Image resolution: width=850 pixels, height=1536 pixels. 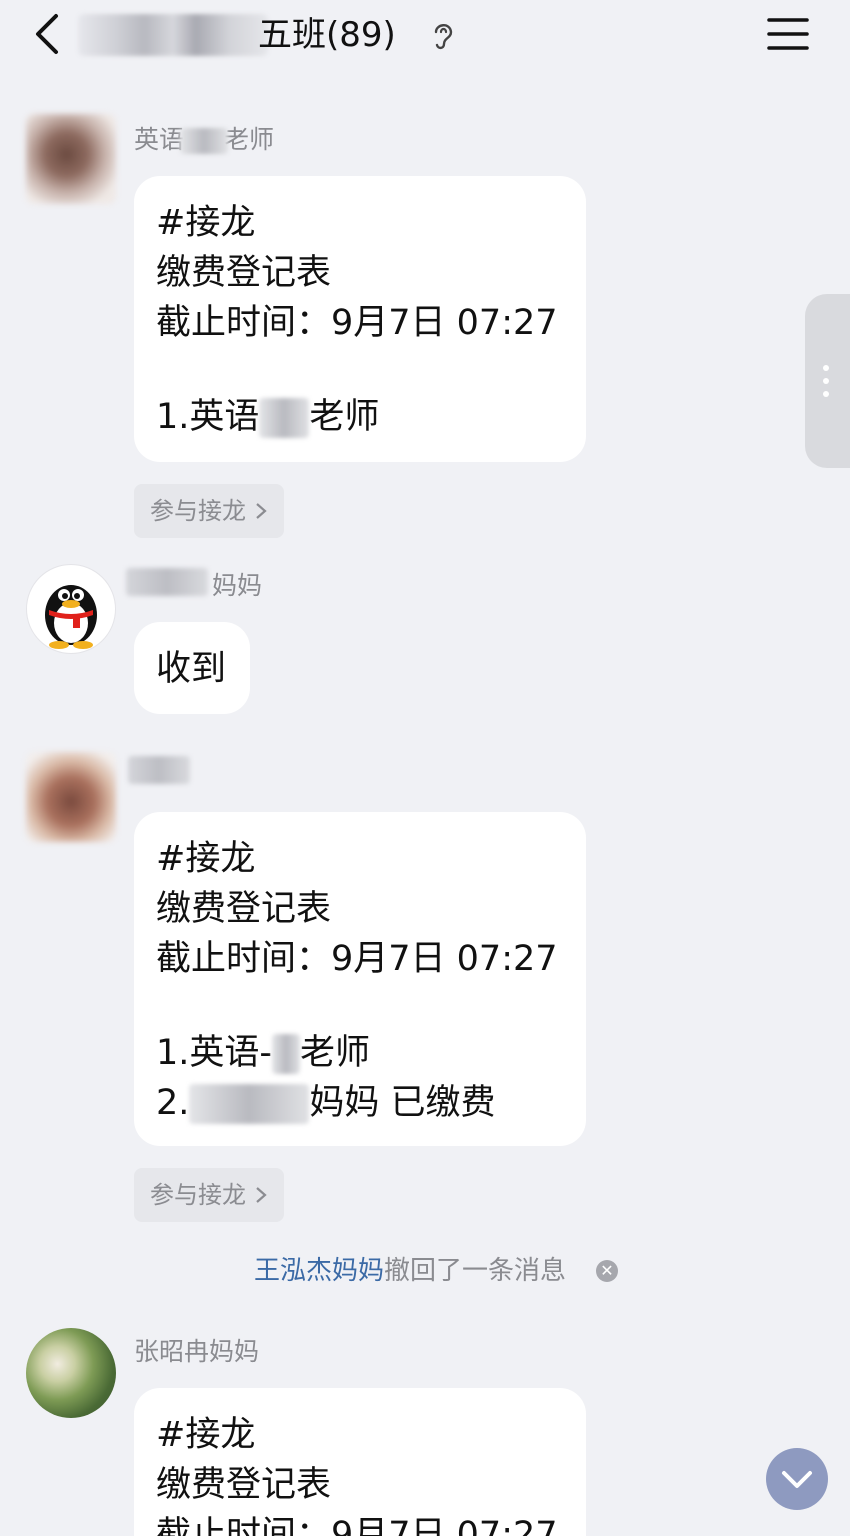 What do you see at coordinates (788, 34) in the screenshot?
I see `hamburger-menu-icon` at bounding box center [788, 34].